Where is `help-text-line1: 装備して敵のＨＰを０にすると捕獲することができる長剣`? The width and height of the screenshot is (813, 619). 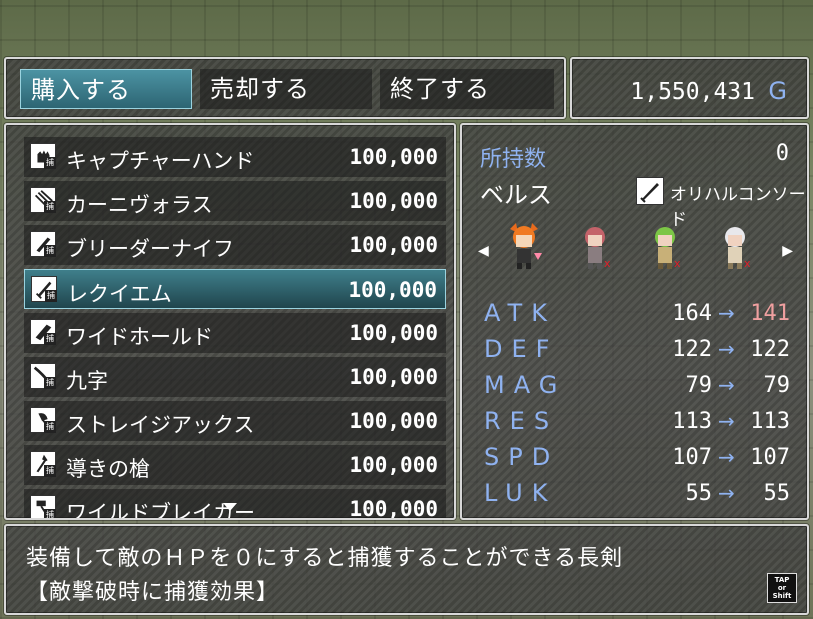
help-text-line1: 装備して敵のＨＰを０にすると捕獲することができる長剣 is located at coordinates (325, 558).